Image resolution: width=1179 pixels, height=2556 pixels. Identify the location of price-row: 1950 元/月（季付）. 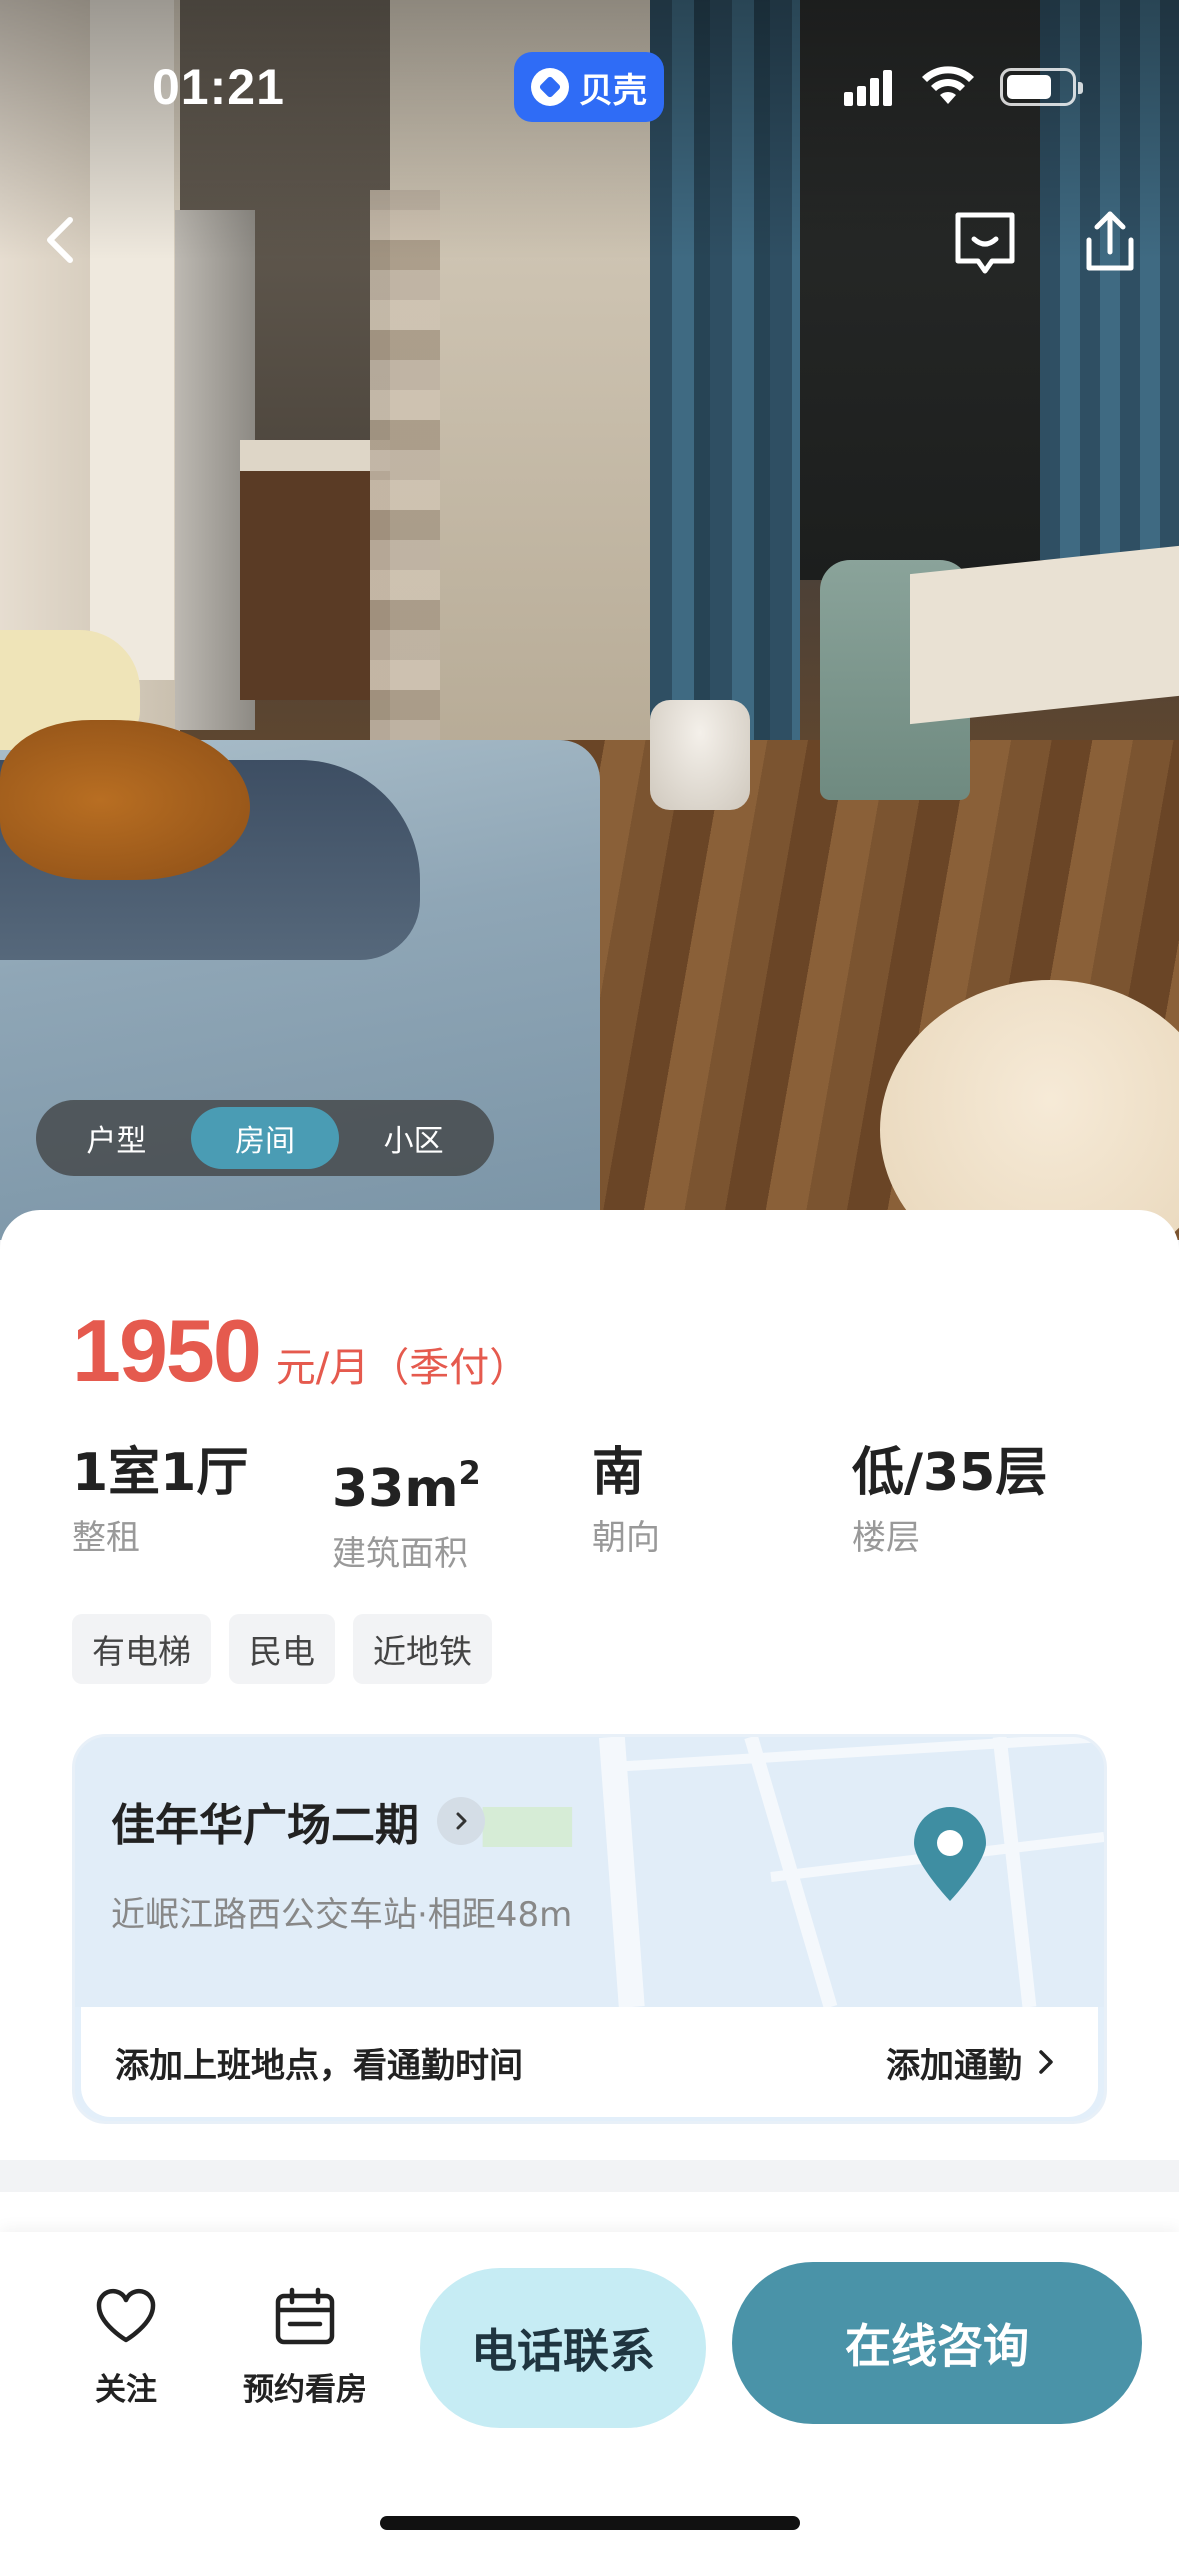
(300, 1351).